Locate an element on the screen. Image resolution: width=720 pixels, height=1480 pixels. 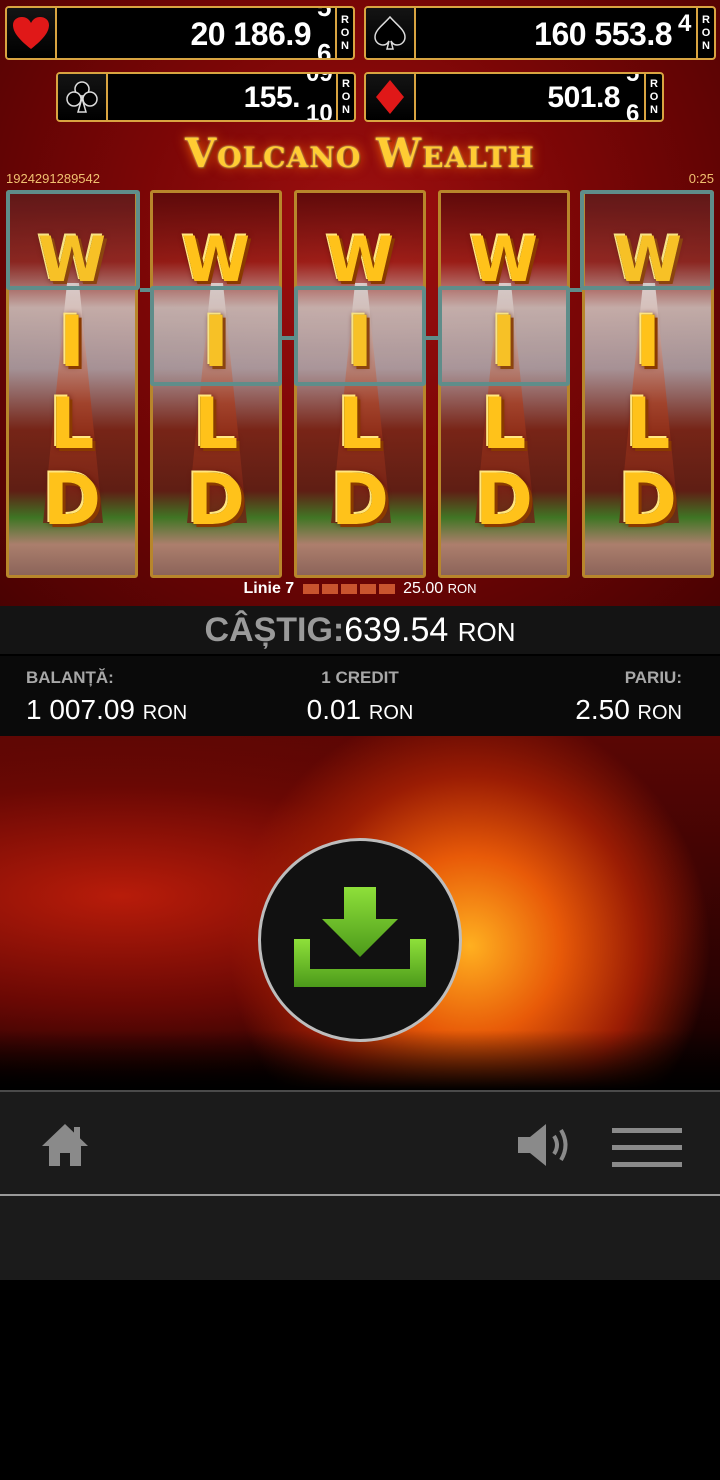
home-button is located at coordinates (65, 1145).